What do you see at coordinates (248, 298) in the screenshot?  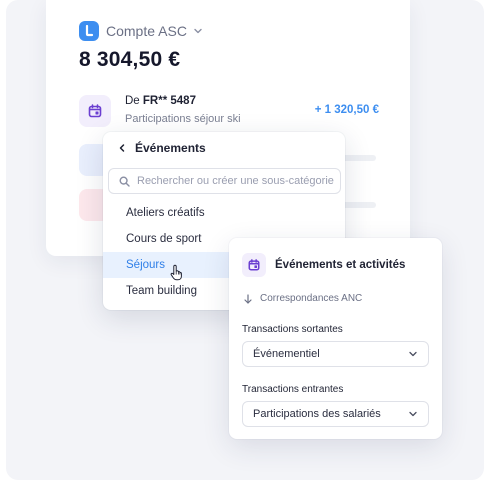 I see `arrow-down-icon` at bounding box center [248, 298].